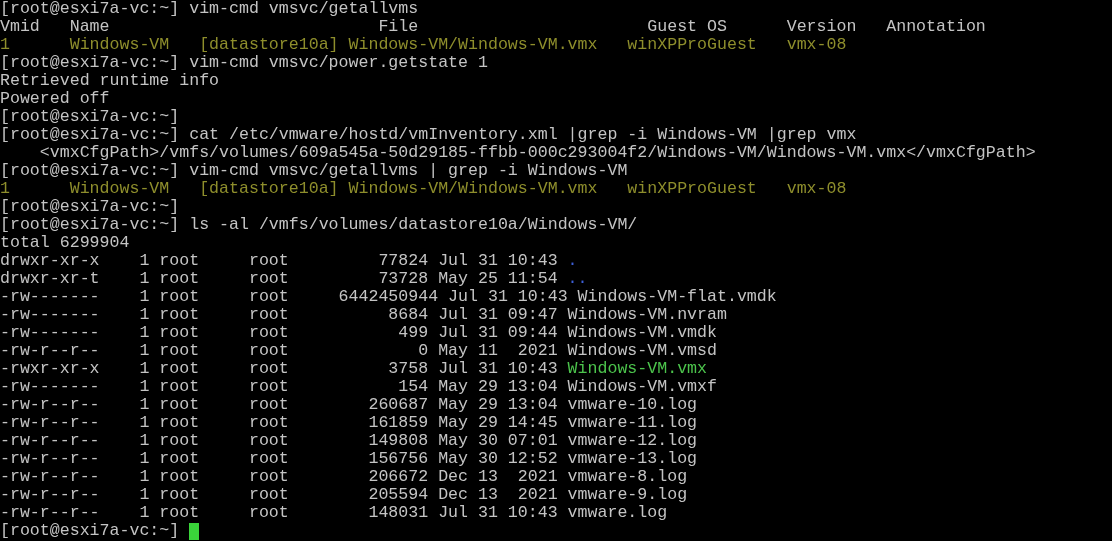  What do you see at coordinates (637, 369) in the screenshot?
I see `executable-file-name: Windows-VM.vmx` at bounding box center [637, 369].